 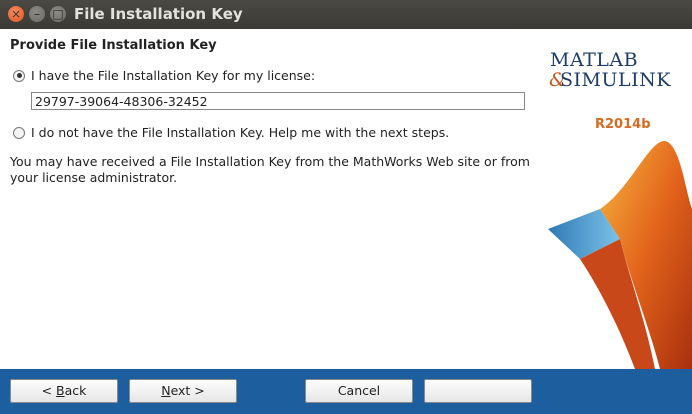 I want to click on maximize-icon: □, so click(x=58, y=14).